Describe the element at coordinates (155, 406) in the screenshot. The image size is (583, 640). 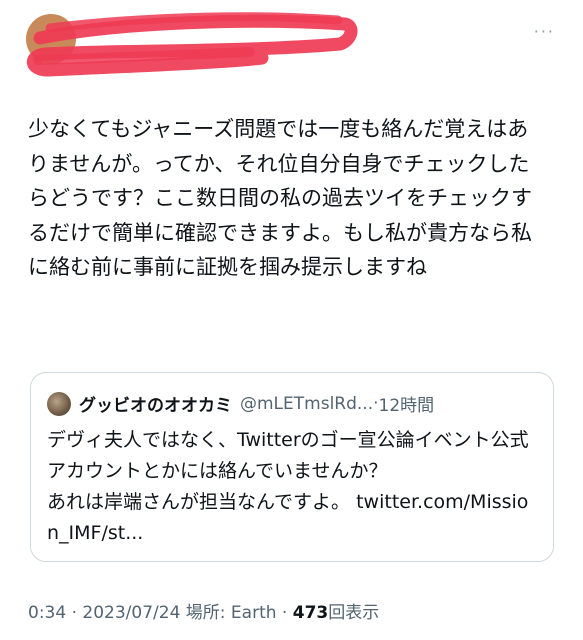
I see `quoted-author-name: グッビオのオオカミ` at that location.